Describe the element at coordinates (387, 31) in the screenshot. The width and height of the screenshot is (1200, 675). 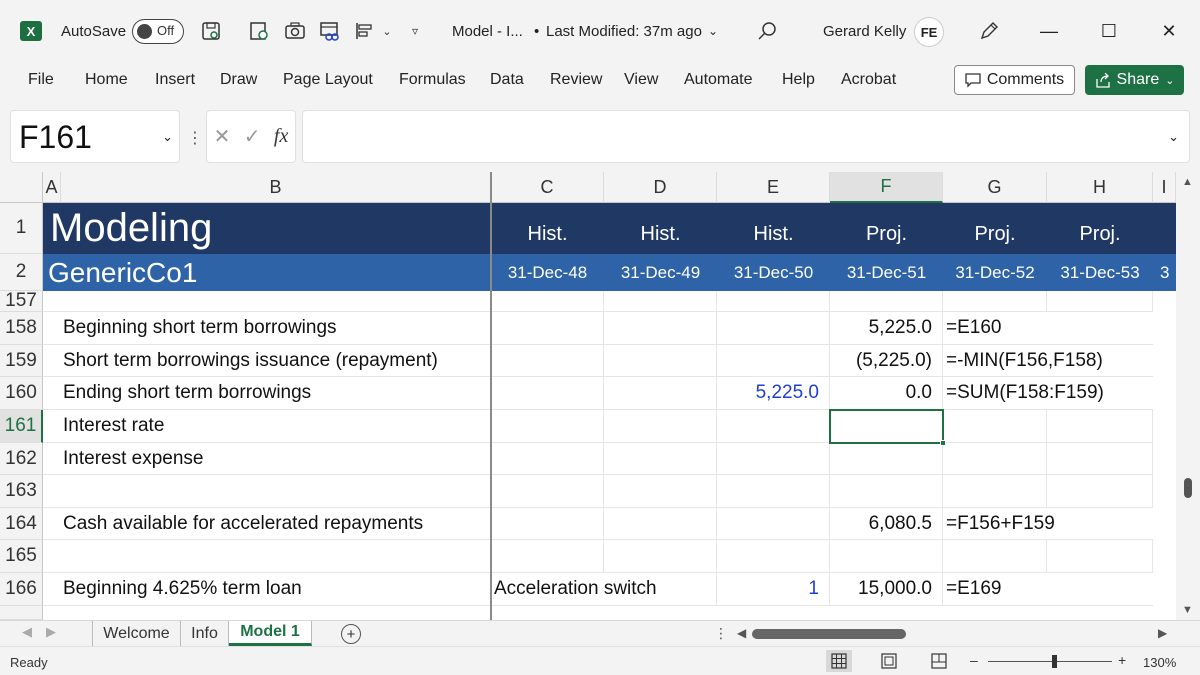
I see `chevron-down-icon: ⌄` at that location.